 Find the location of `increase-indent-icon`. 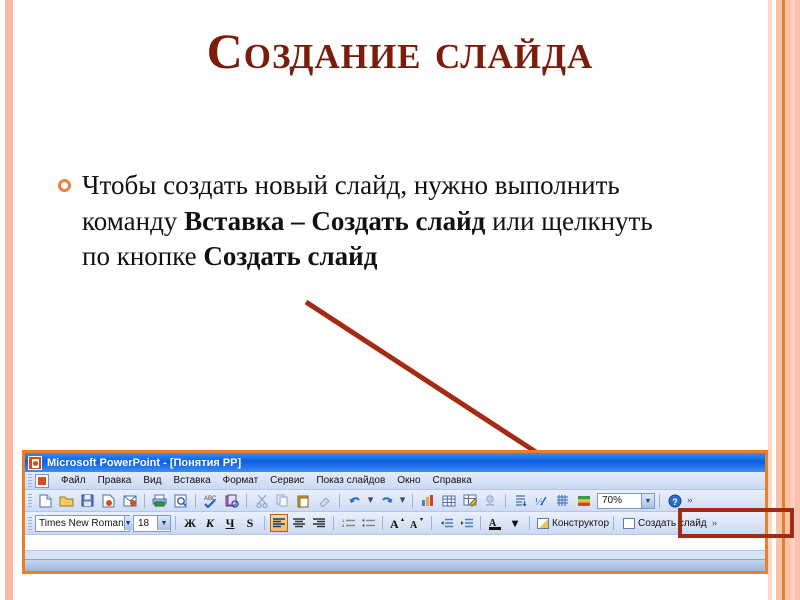

increase-indent-icon is located at coordinates (466, 523).